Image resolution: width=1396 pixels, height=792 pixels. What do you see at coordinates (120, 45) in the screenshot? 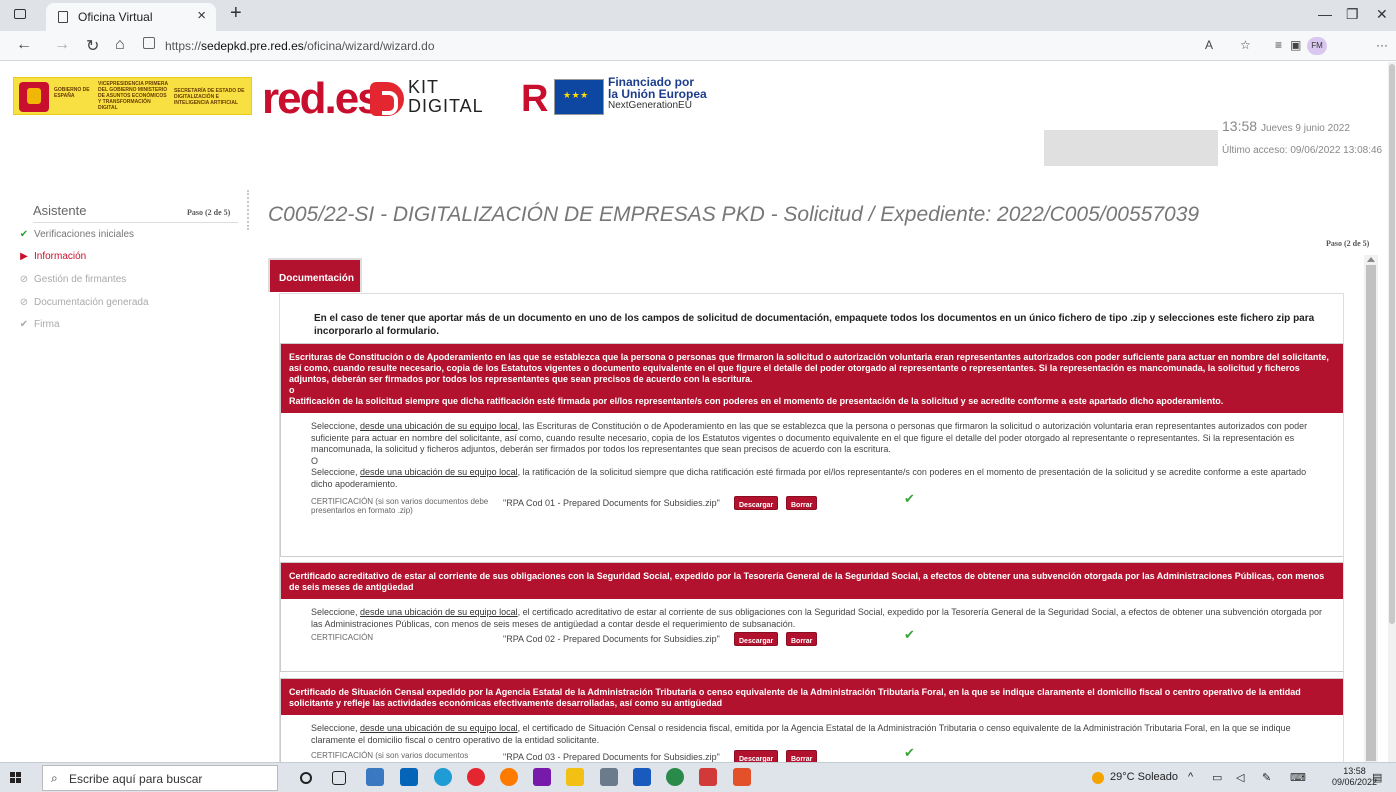
I see `home-icon: ⌂` at bounding box center [120, 45].